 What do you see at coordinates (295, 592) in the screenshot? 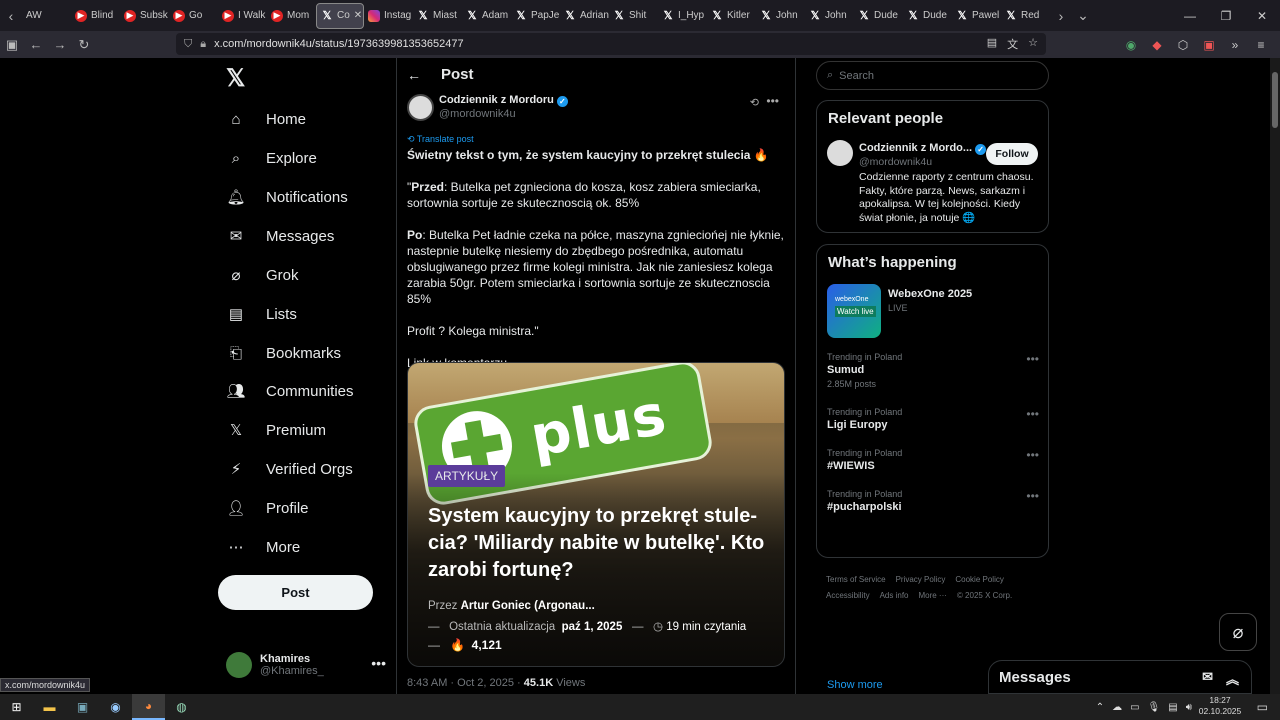
I see `post-button: Post` at bounding box center [295, 592].